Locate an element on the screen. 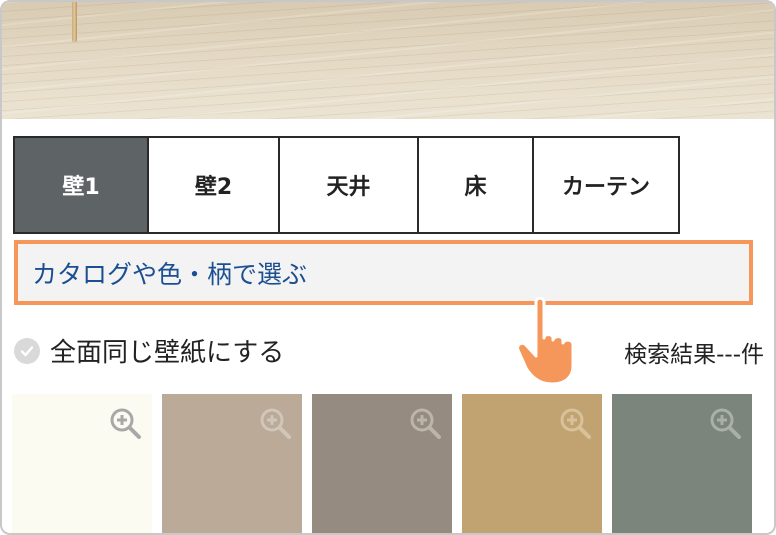  search-result-count: 検索結果---件 is located at coordinates (694, 355).